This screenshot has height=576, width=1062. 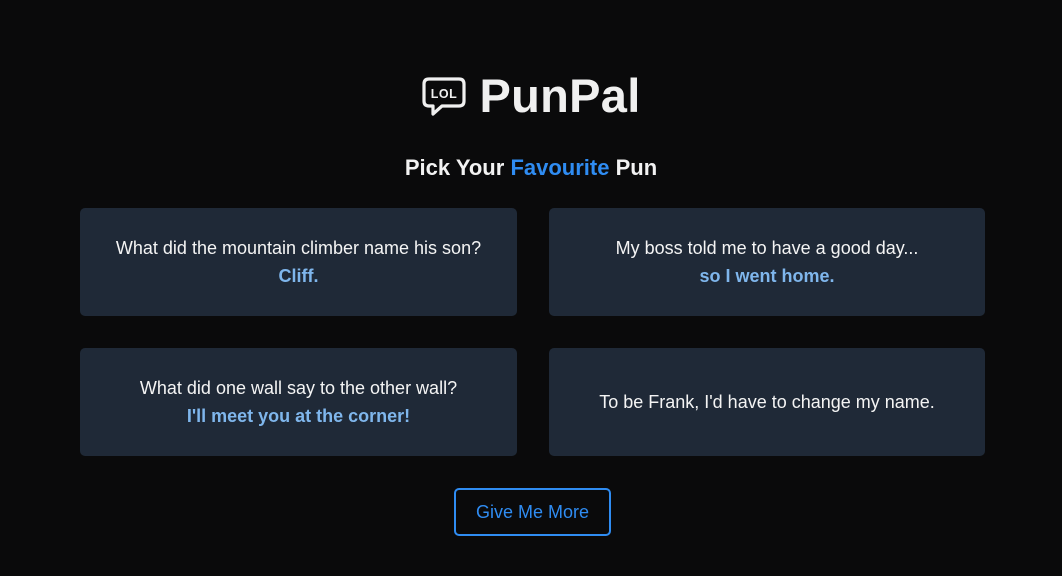 I want to click on pun-punchline: I'll meet you at the corner!, so click(x=298, y=415).